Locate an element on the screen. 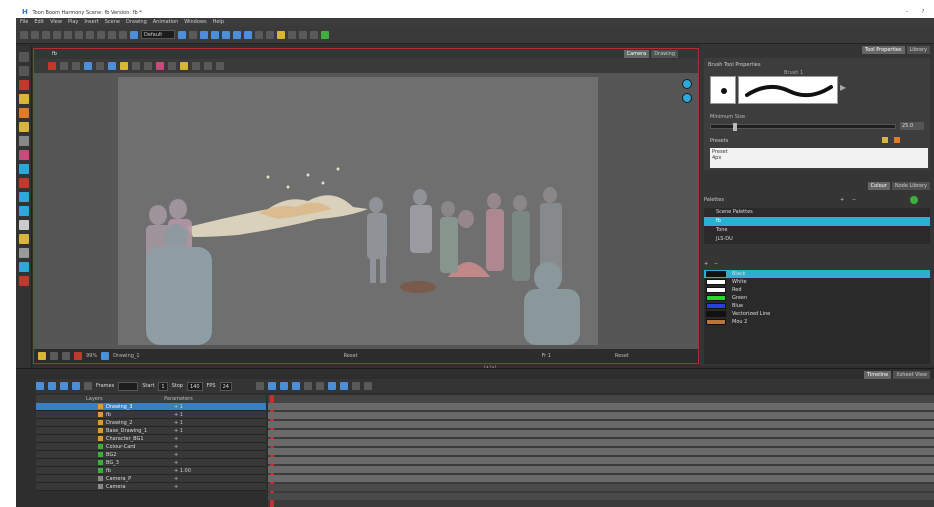 Image resolution: width=934 pixels, height=507 pixels. keyframe-icon is located at coordinates (271, 386).